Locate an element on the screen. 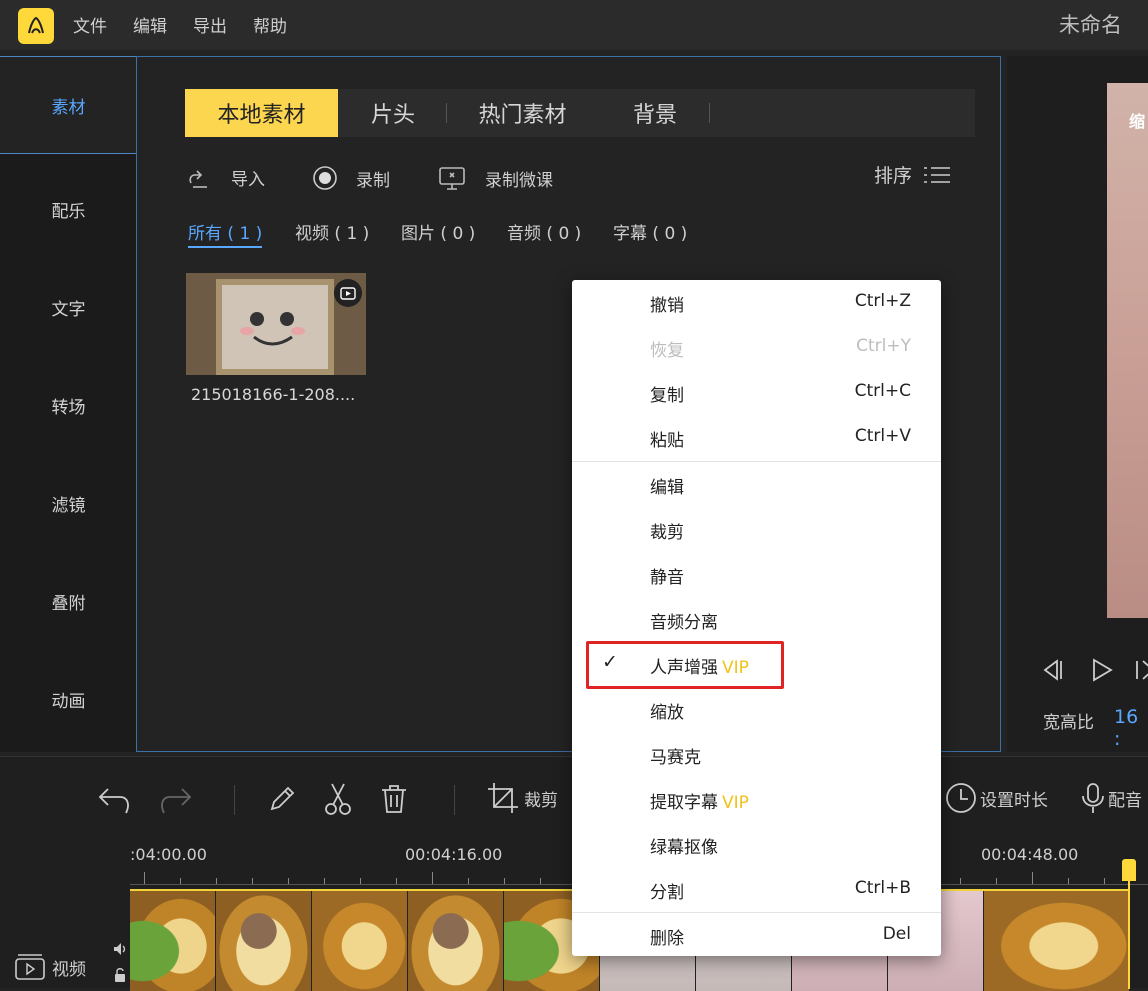  lock-icon is located at coordinates (120, 975).